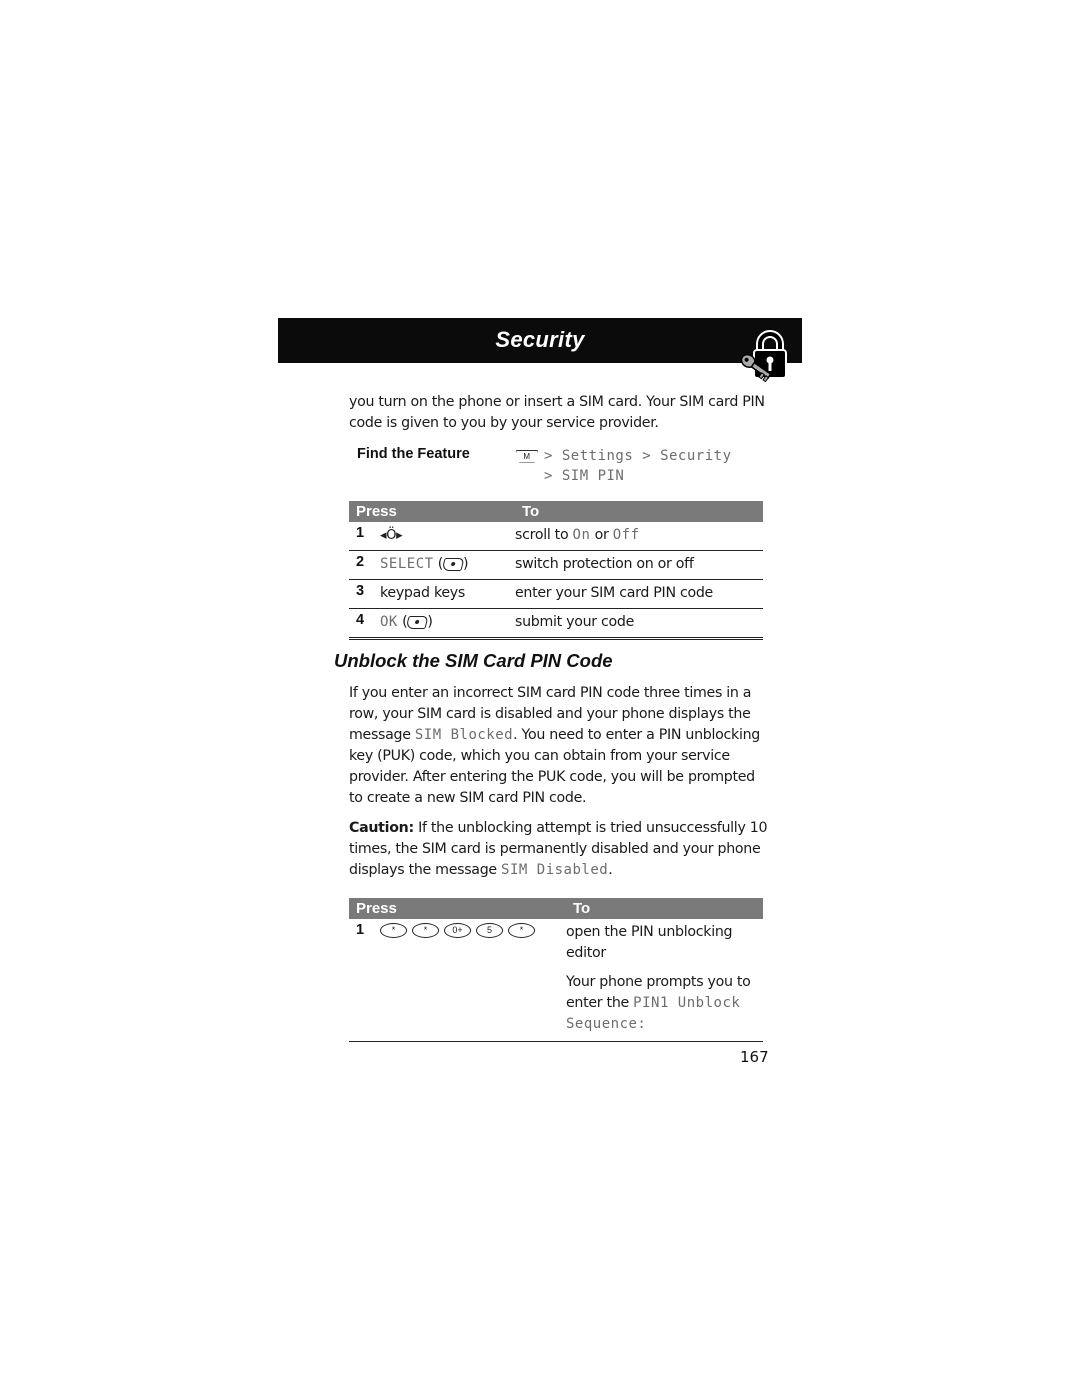 The width and height of the screenshot is (1080, 1397). Describe the element at coordinates (473, 980) in the screenshot. I see `step-press: * * 0+ 5 *` at that location.